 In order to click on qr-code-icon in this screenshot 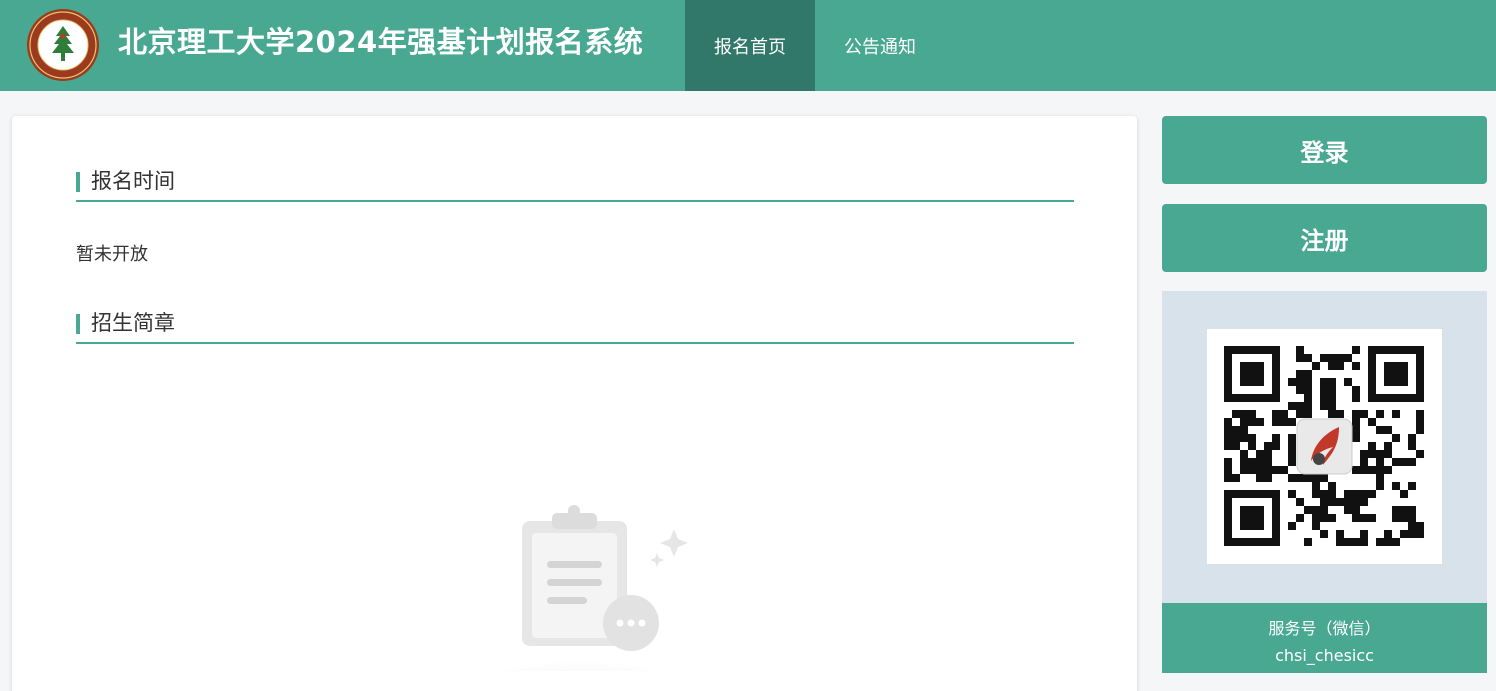, I will do `click(1324, 446)`.